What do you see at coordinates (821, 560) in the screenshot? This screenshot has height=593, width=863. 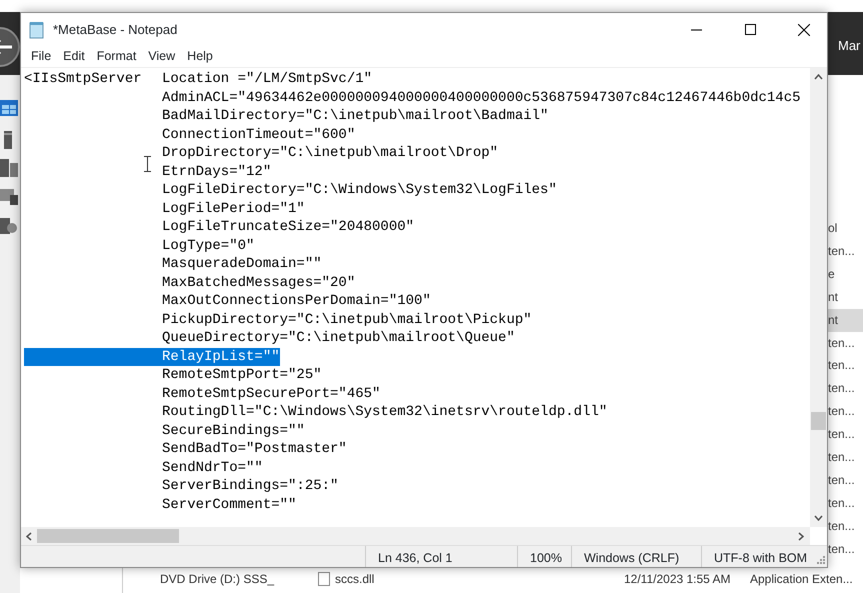 I see `resize-grip-icon` at bounding box center [821, 560].